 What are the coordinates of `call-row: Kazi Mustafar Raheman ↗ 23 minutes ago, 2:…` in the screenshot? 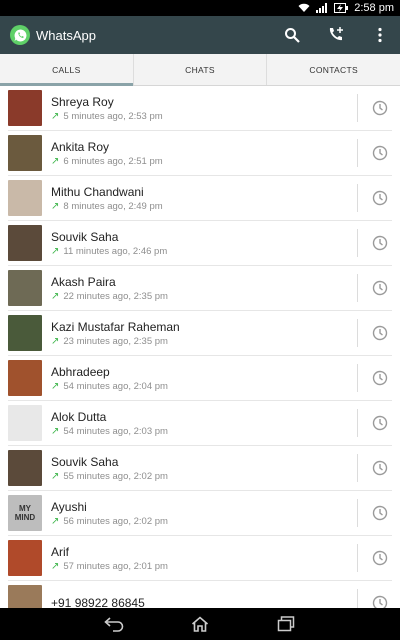 It's located at (200, 333).